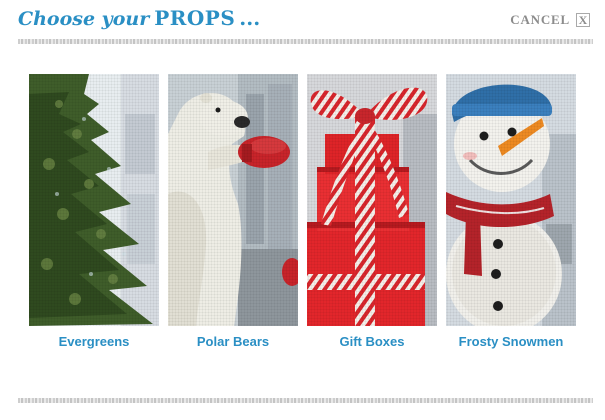 This screenshot has width=605, height=420. Describe the element at coordinates (372, 200) in the screenshot. I see `gift-boxes-icon` at that location.